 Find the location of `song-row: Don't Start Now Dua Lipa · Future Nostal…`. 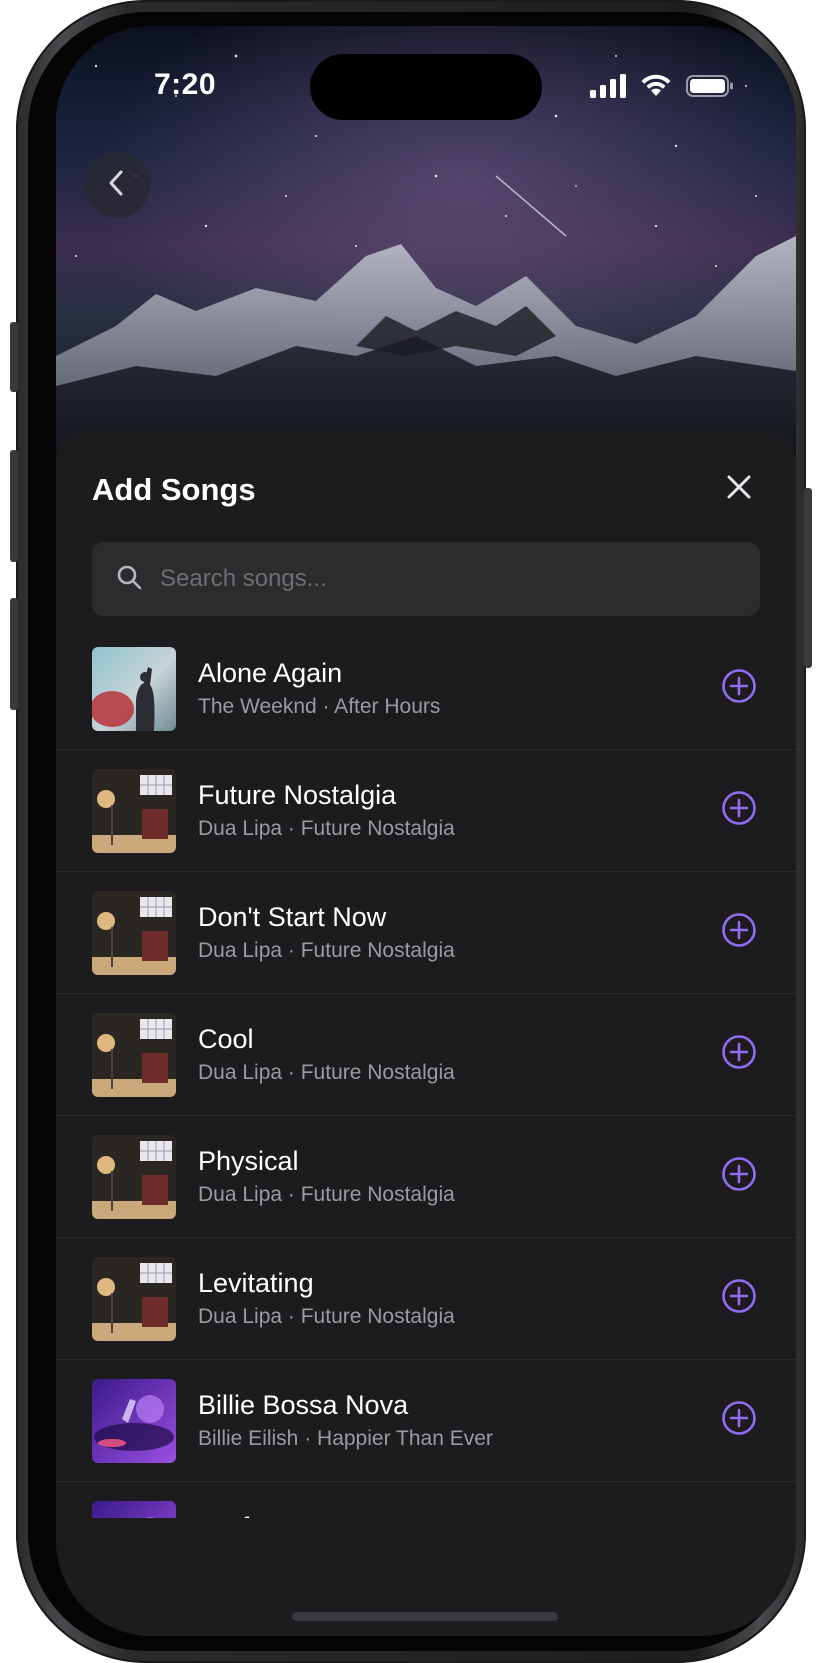

song-row: Don't Start Now Dua Lipa · Future Nostal… is located at coordinates (426, 933).